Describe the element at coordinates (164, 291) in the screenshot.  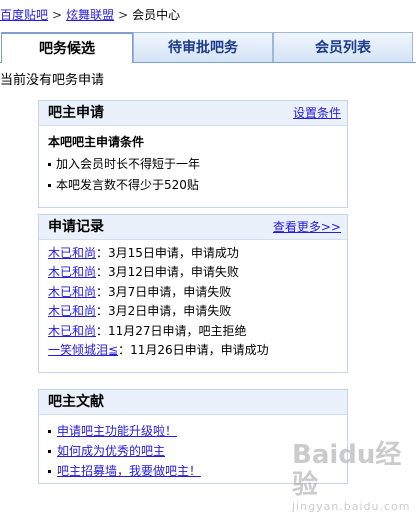
I see `record-text: ：3月7日申请，申请失败` at that location.